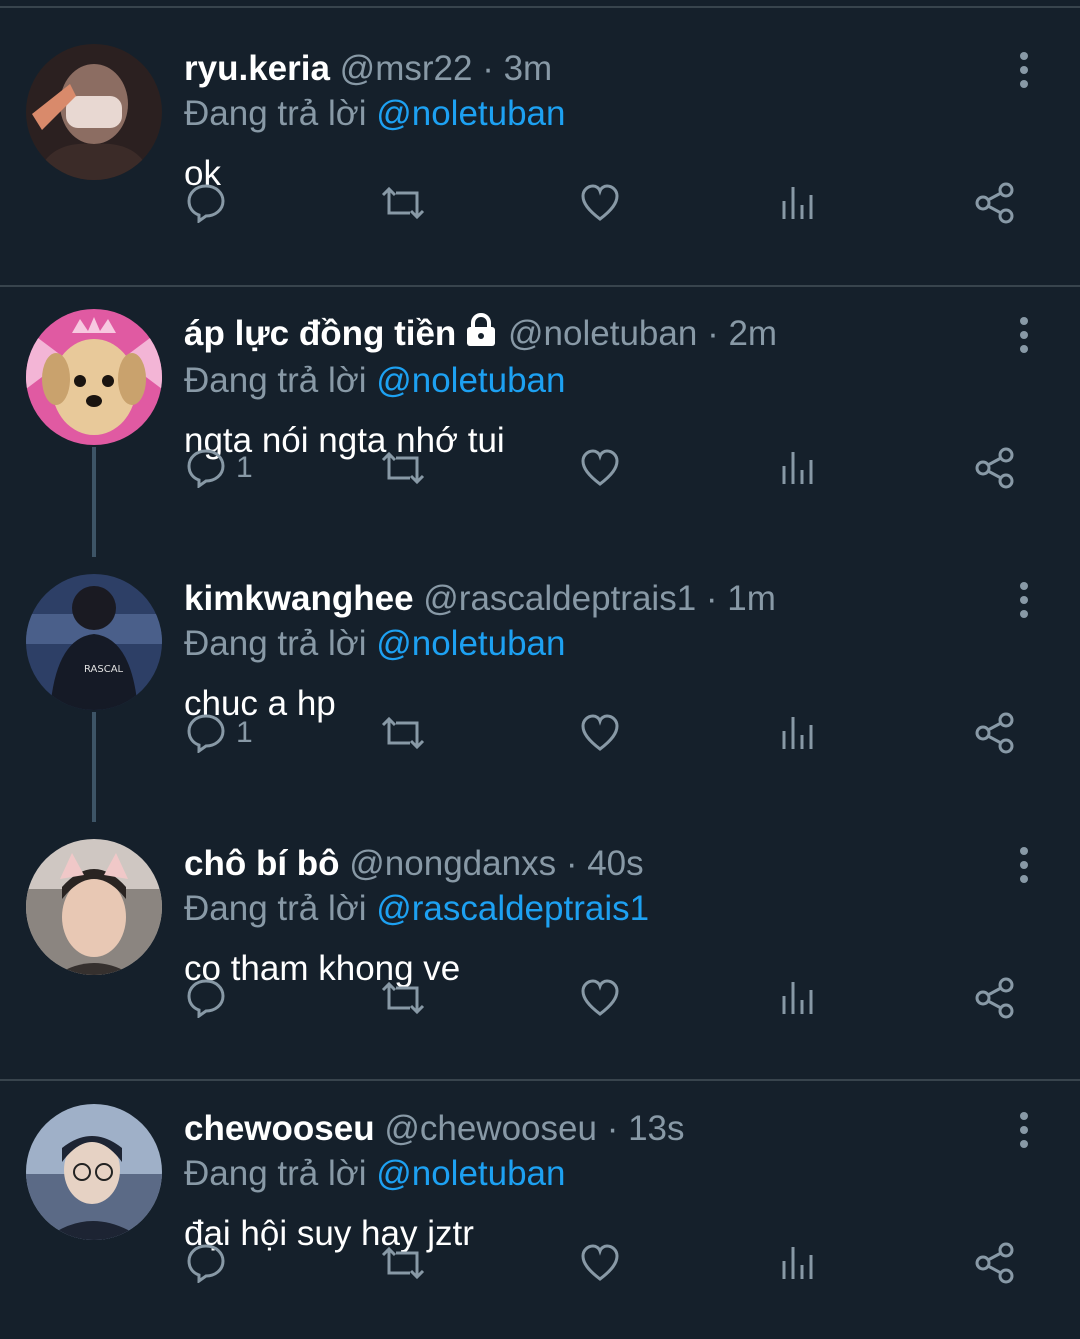  I want to click on user-handle: @noletuban, so click(602, 333).